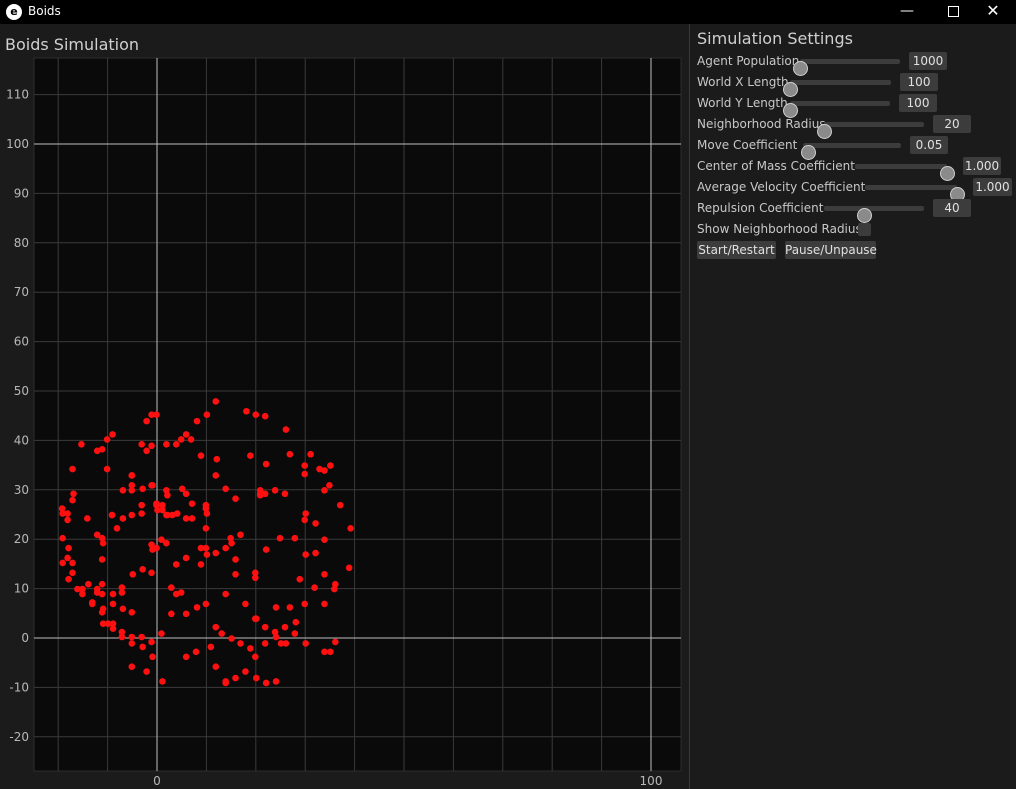  Describe the element at coordinates (836, 109) in the screenshot. I see `world-y-slider` at that location.